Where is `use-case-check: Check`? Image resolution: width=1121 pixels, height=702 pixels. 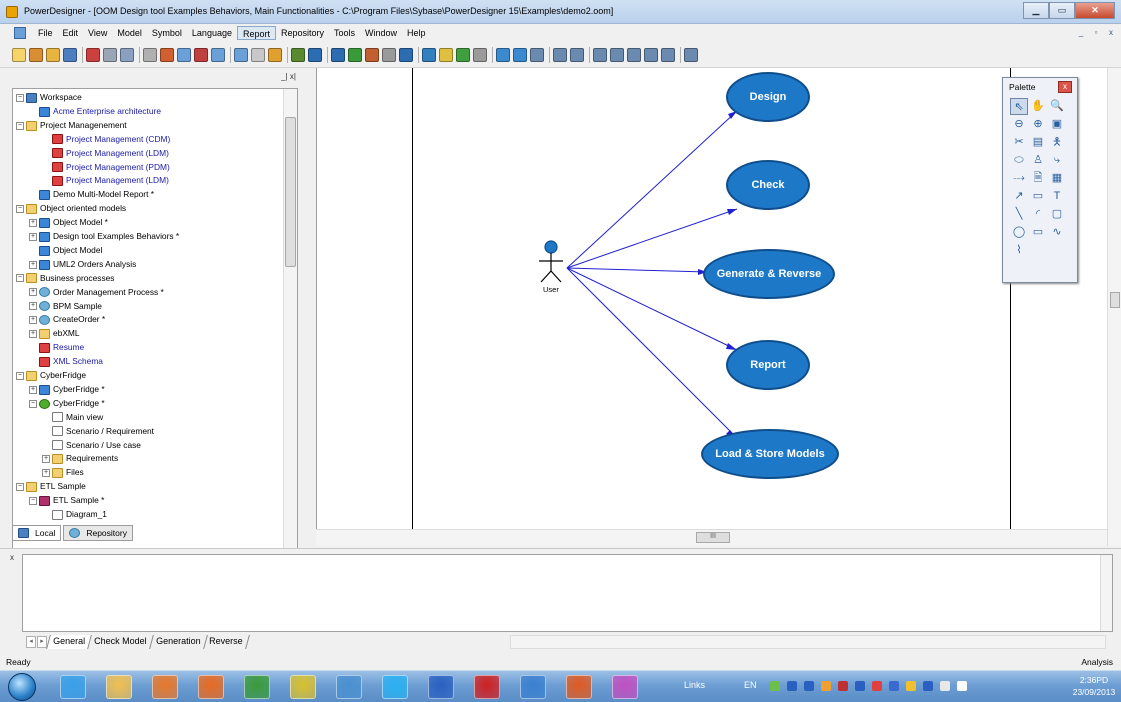 use-case-check: Check is located at coordinates (768, 185).